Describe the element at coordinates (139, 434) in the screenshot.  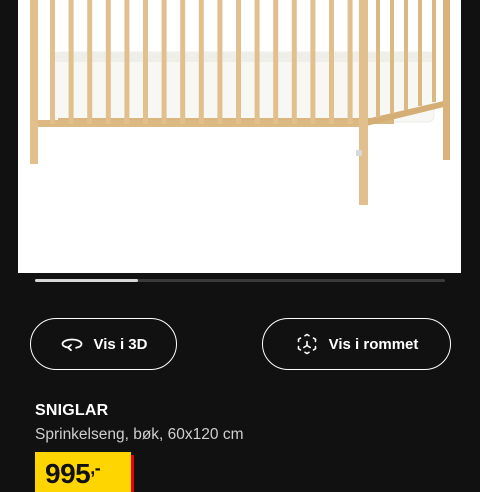
I see `product-description: Sprinkelseng, bøk, 60x120 cm` at that location.